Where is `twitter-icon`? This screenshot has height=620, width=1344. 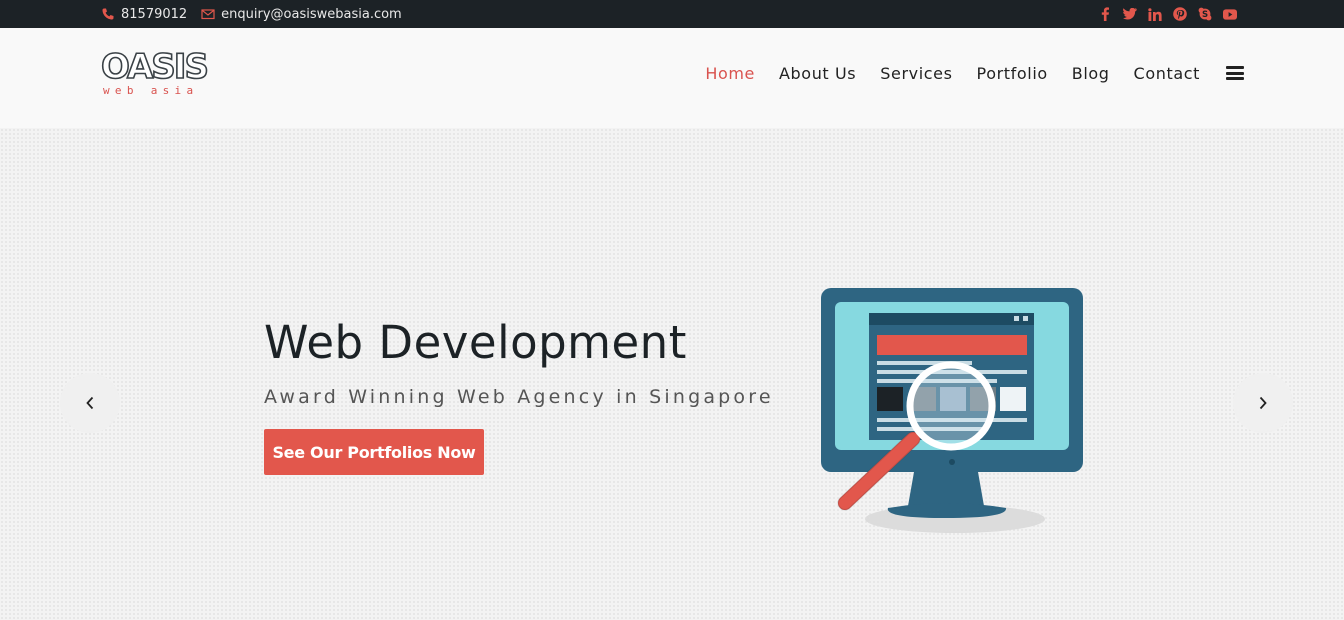
twitter-icon is located at coordinates (1130, 14).